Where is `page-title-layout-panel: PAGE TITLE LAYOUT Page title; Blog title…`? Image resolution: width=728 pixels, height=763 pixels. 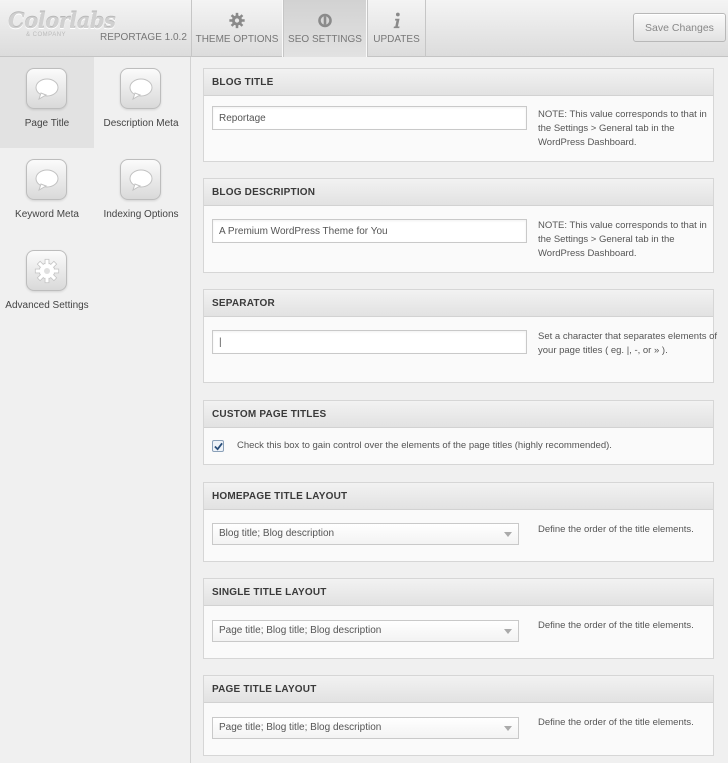 page-title-layout-panel: PAGE TITLE LAYOUT Page title; Blog title… is located at coordinates (458, 715).